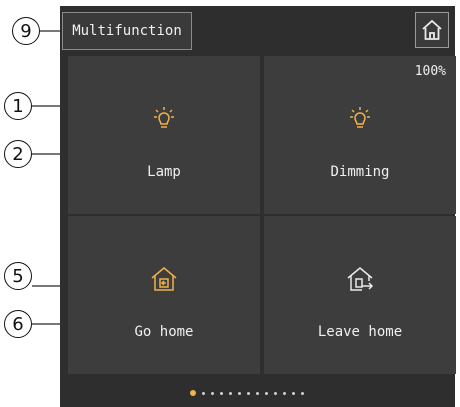 The image size is (460, 407). I want to click on page-dot-active, so click(193, 393).